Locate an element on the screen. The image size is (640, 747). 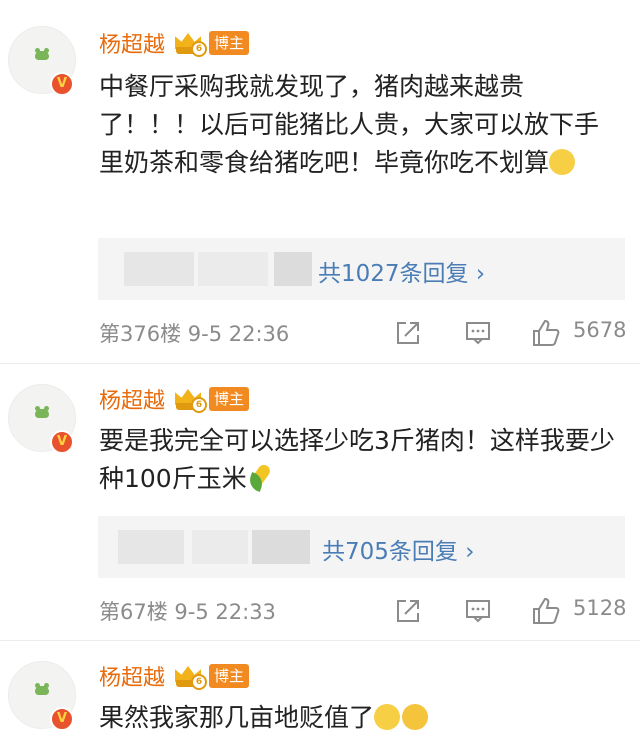
reply-box: 共1027条回复 › is located at coordinates (361, 269).